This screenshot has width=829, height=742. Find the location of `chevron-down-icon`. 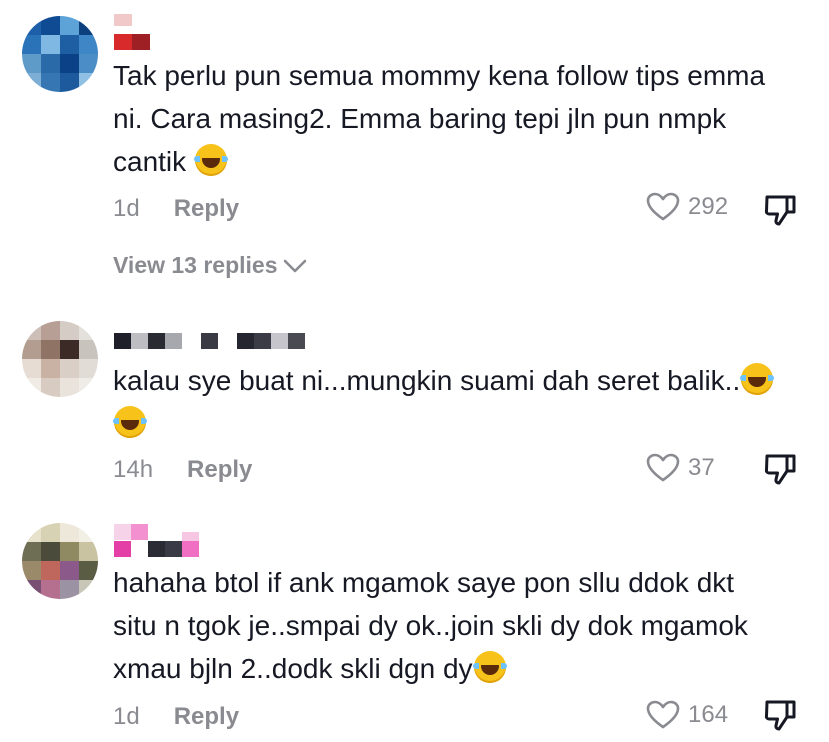

chevron-down-icon is located at coordinates (294, 265).